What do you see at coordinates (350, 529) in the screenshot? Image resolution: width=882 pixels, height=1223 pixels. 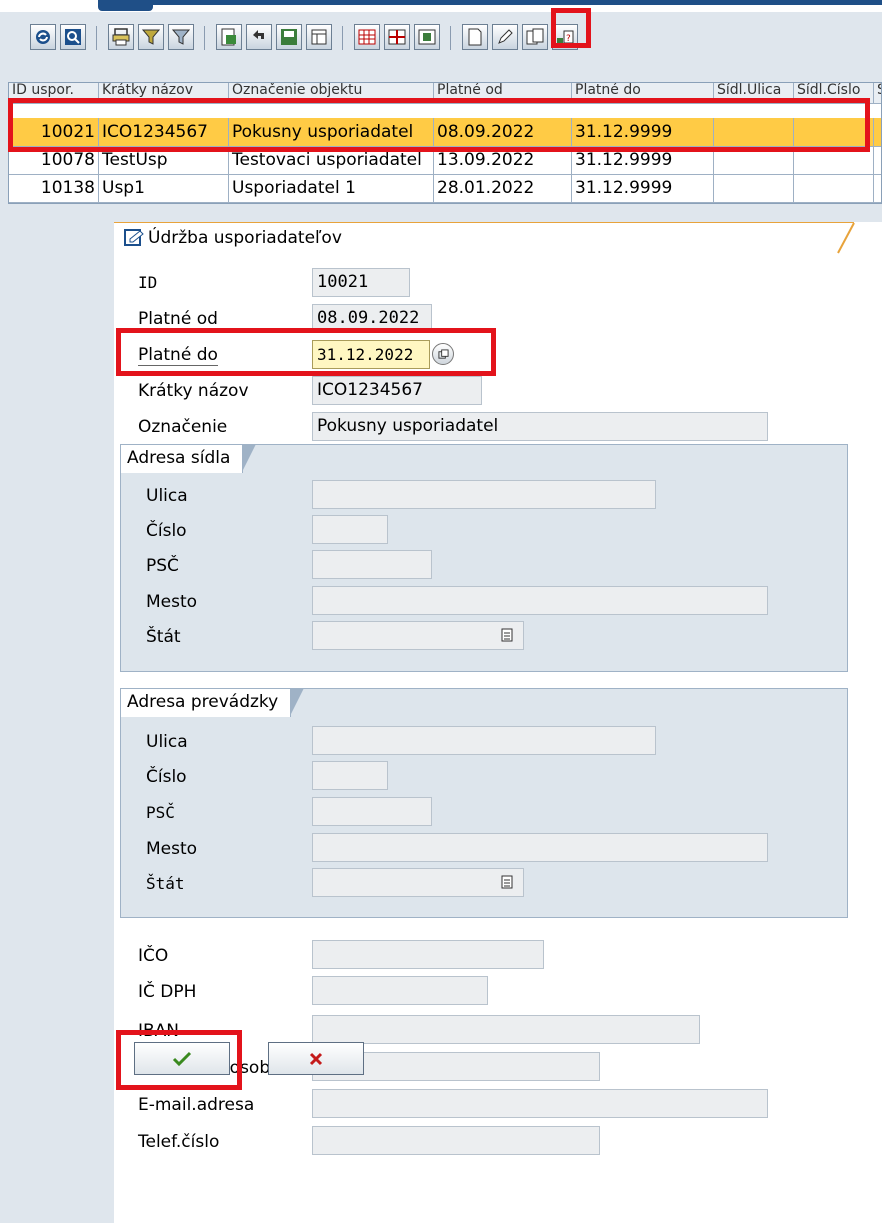 I see `seat-number-field` at bounding box center [350, 529].